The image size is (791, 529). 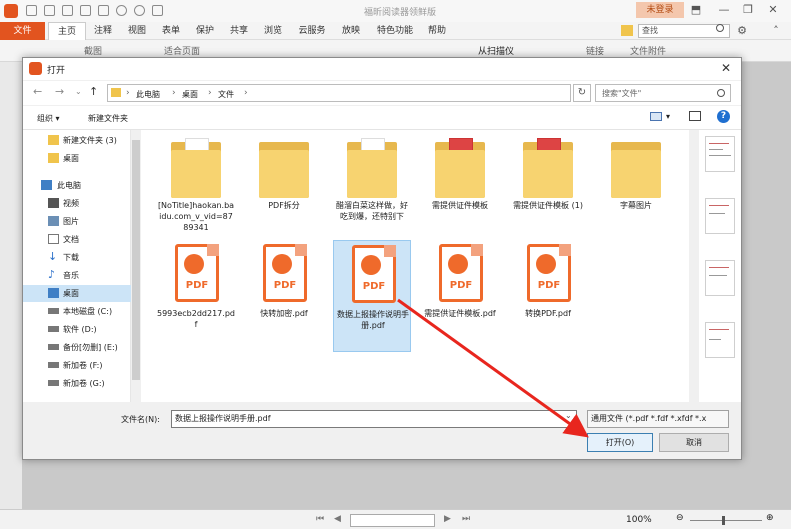 I want to click on filetype-select: 通用文件 (*.pdf *.fdf *.xfdf *.x, so click(x=658, y=419).